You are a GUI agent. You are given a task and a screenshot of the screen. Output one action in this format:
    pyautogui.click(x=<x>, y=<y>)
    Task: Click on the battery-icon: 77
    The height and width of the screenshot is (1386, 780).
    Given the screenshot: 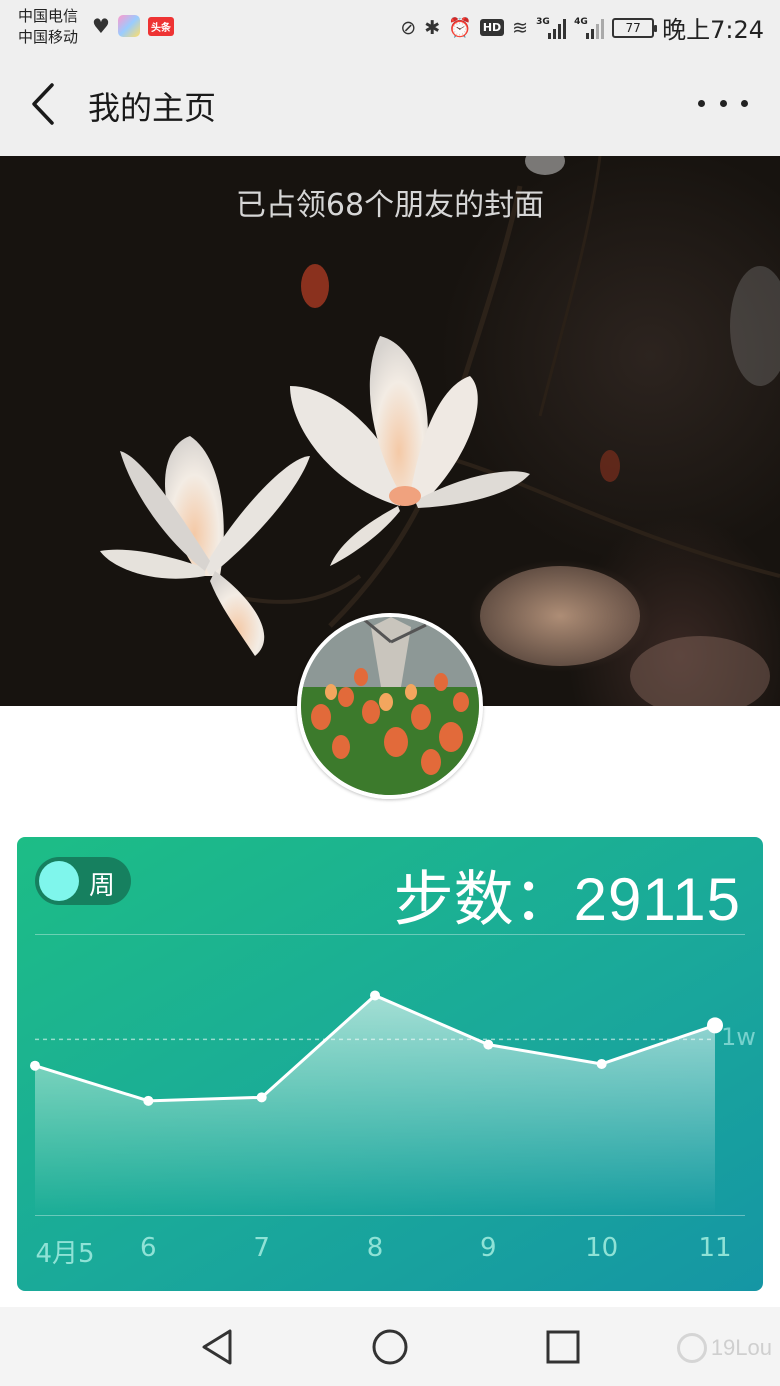 What is the action you would take?
    pyautogui.click(x=635, y=27)
    